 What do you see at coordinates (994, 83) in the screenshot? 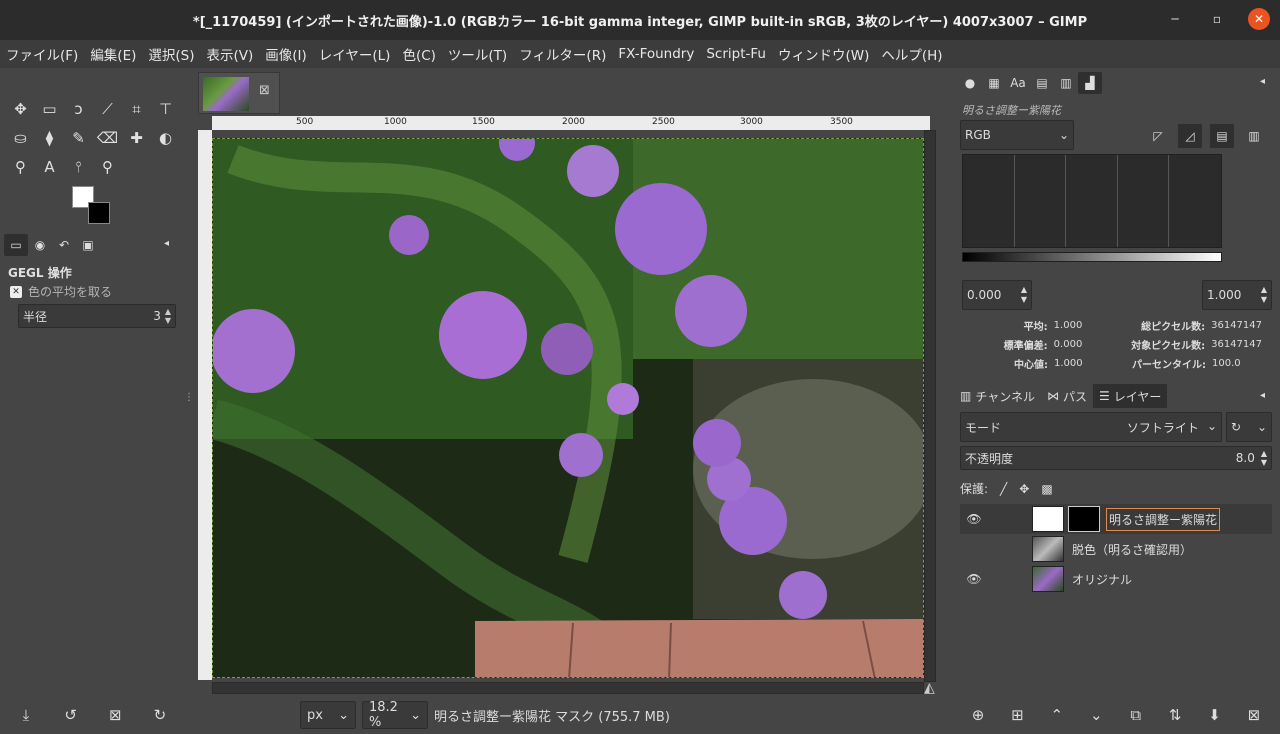
I see `patterns-tab-icon: ▦` at bounding box center [994, 83].